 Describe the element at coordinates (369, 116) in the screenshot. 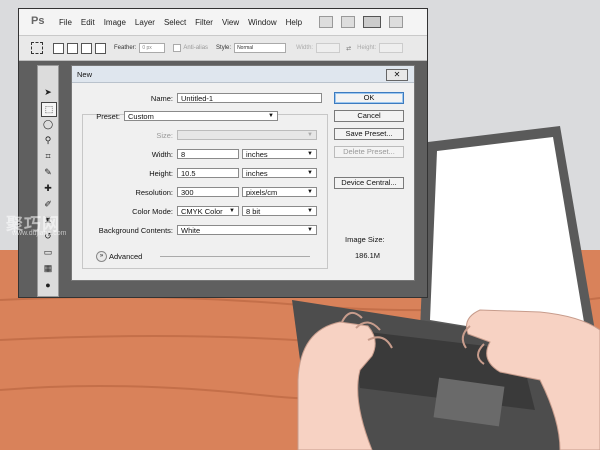

I see `cancel-button: Cancel` at that location.